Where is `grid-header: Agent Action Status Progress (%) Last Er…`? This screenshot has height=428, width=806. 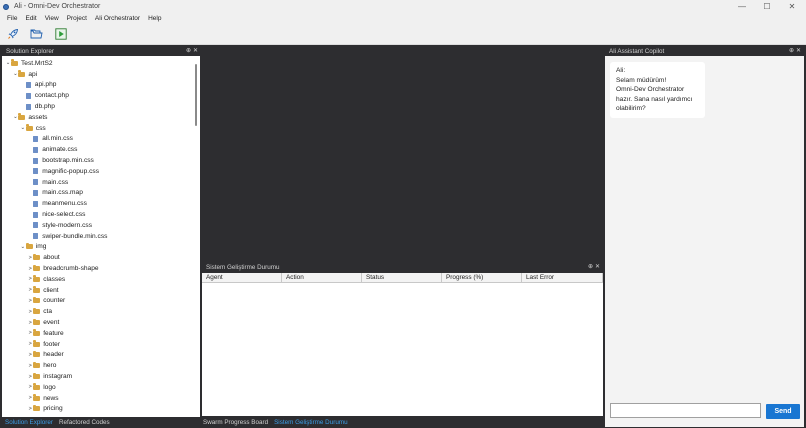
grid-header: Agent Action Status Progress (%) Last Er… is located at coordinates (402, 278).